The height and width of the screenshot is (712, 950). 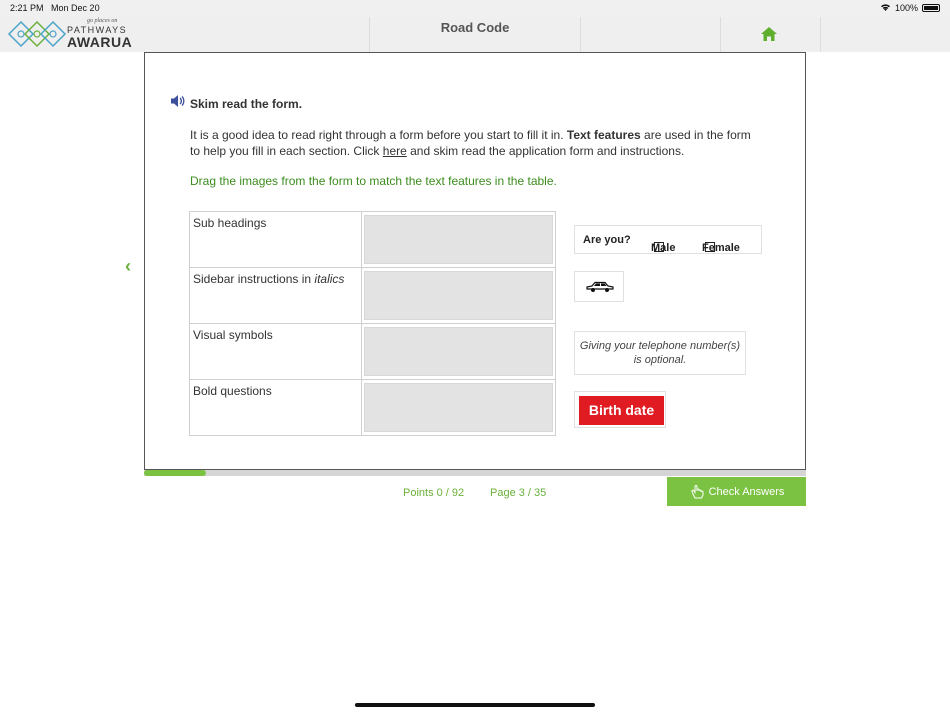 I want to click on draggable-tile-sub-heading: Birth date, so click(x=620, y=409).